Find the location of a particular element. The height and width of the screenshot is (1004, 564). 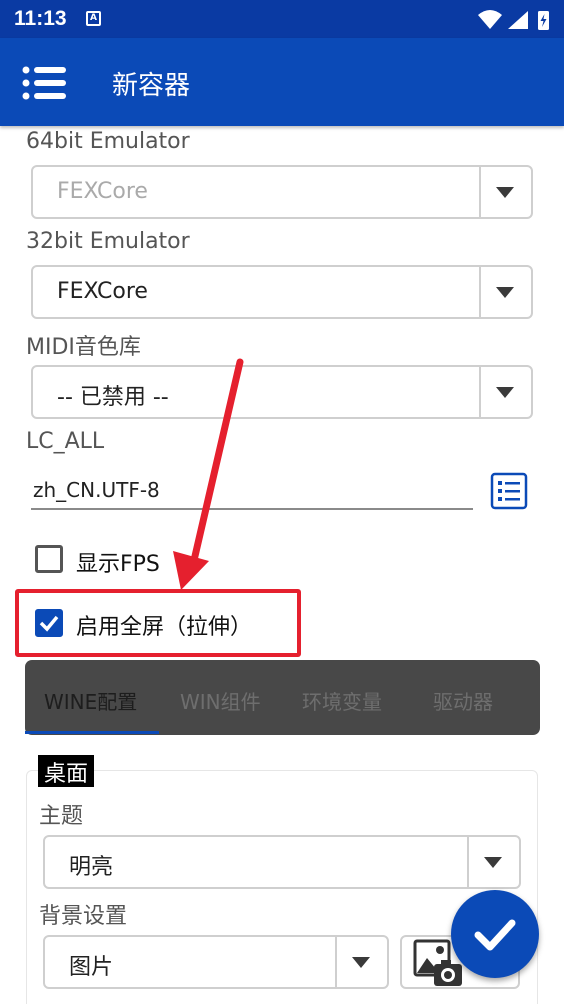

system-icons is located at coordinates (513, 20).